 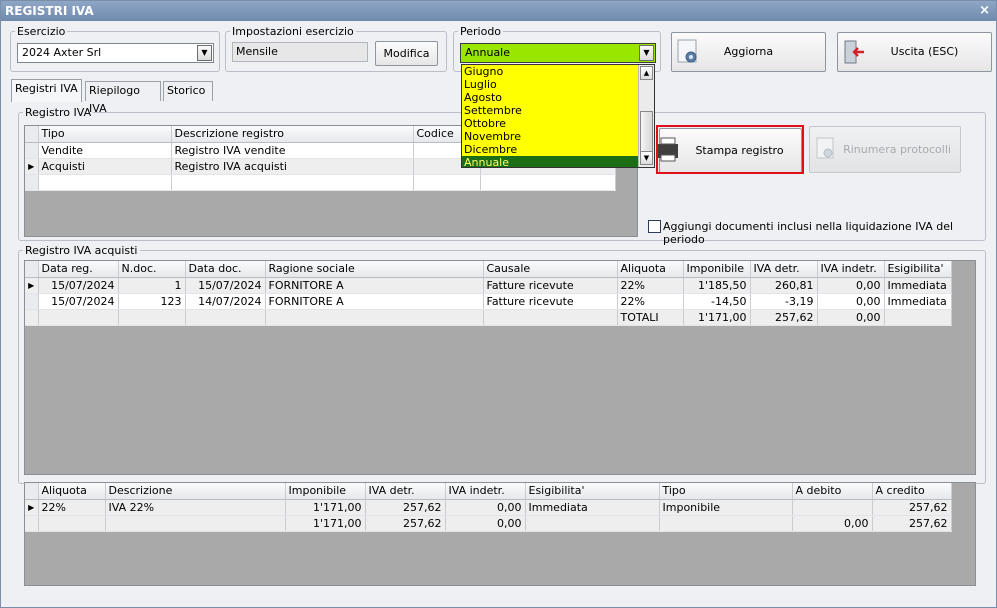 What do you see at coordinates (550, 84) in the screenshot?
I see `periodo-option-luglio: Luglio` at bounding box center [550, 84].